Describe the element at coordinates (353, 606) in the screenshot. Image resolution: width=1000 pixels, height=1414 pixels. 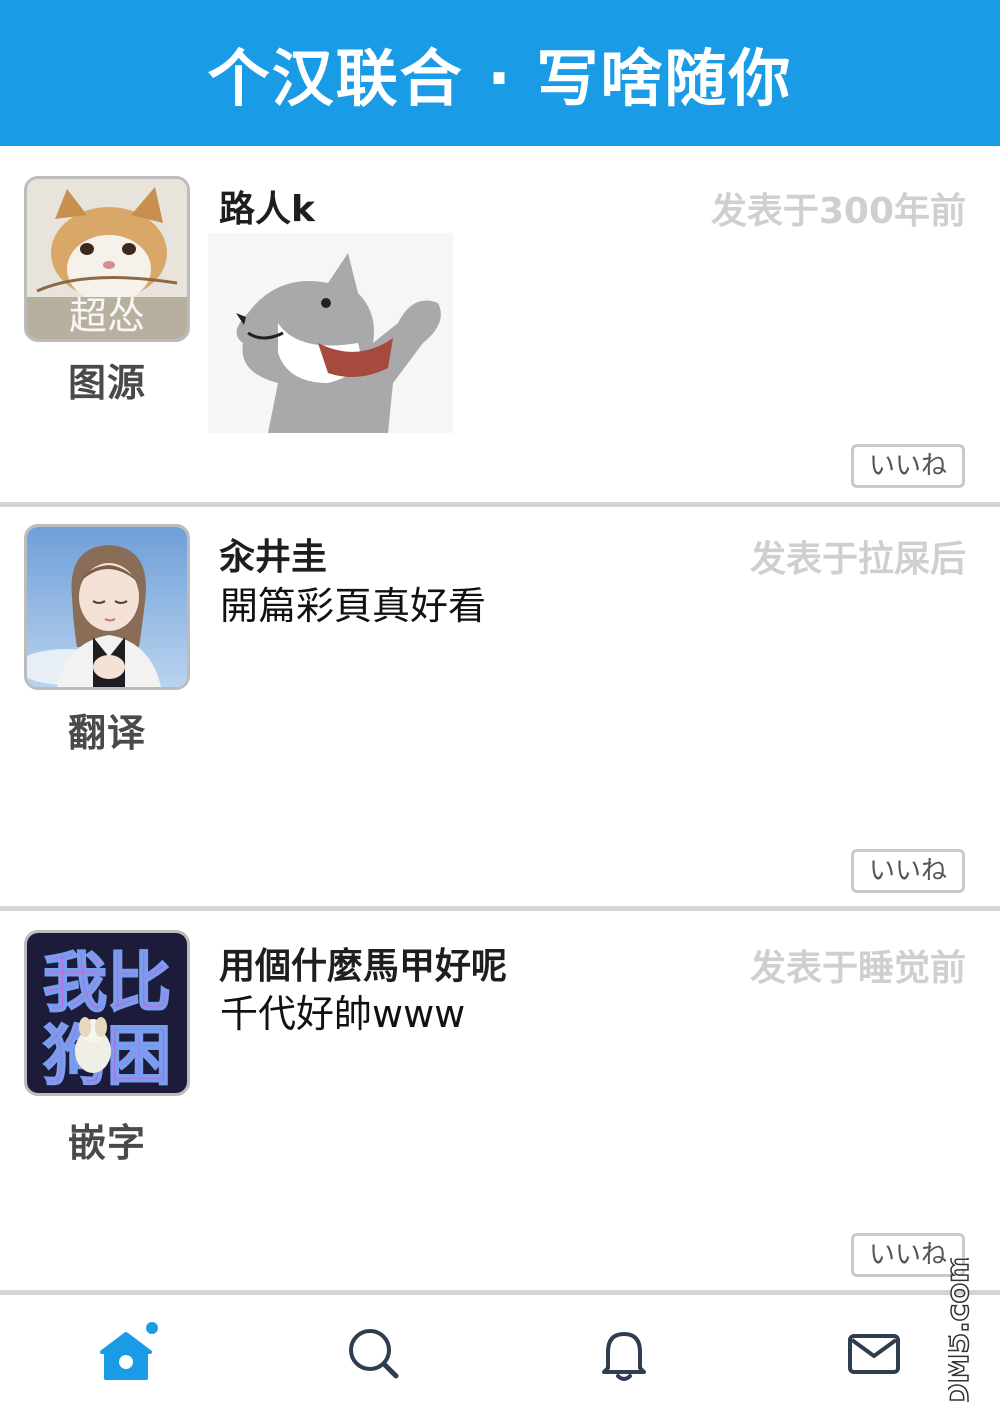
I see `post-text: 開篇彩頁真好看` at that location.